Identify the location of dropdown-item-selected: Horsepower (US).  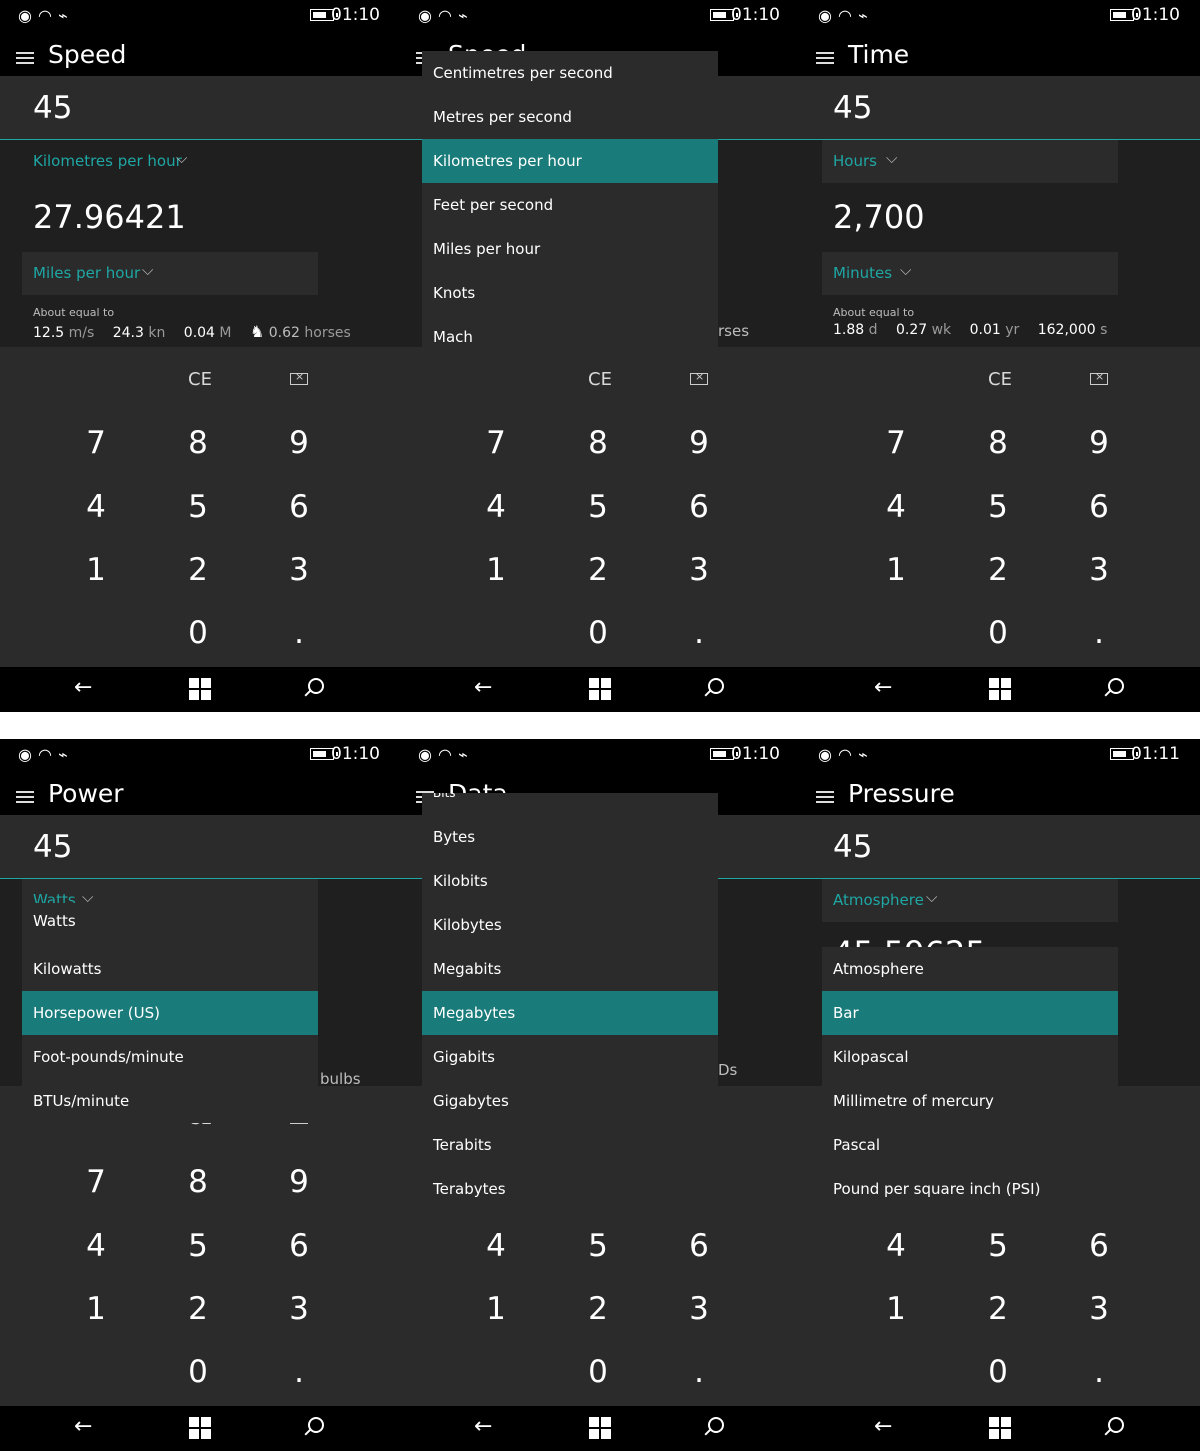
(170, 1013).